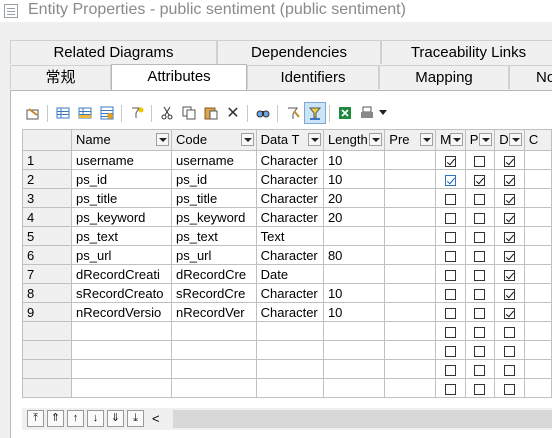  What do you see at coordinates (47, 312) in the screenshot?
I see `row-number-cell: 9` at bounding box center [47, 312].